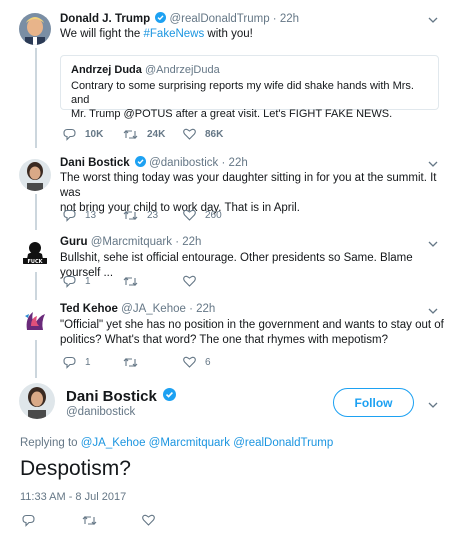  I want to click on author-name: Ted Kehoe, so click(89, 309).